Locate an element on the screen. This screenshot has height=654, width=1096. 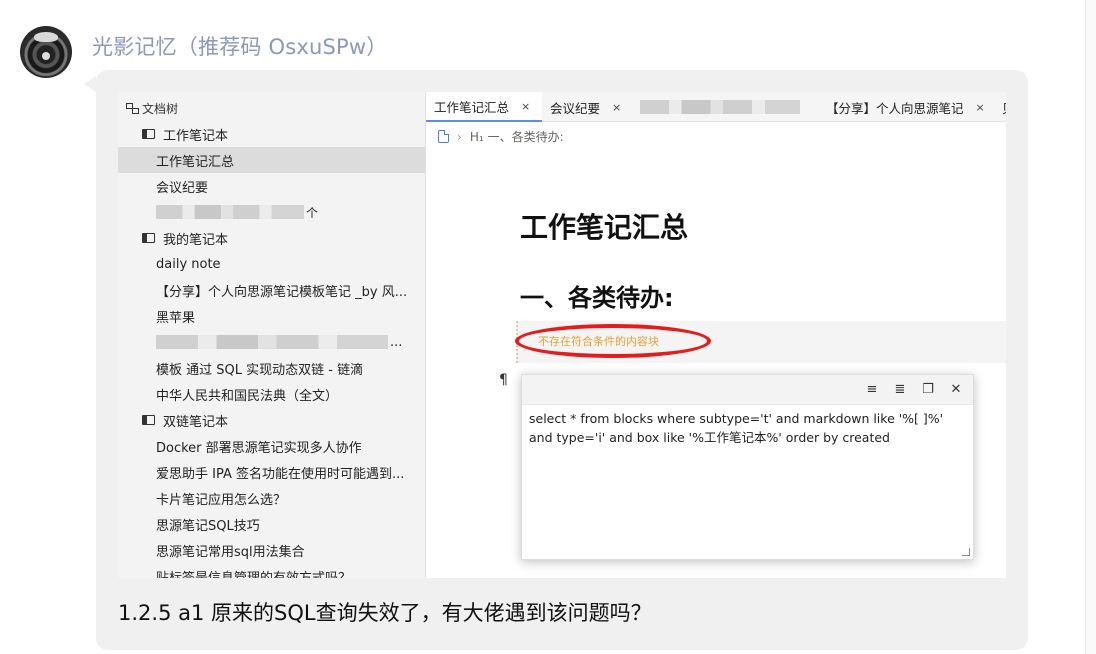
tab-share-template: 【分享】个人向思源笔记 × is located at coordinates (906, 107).